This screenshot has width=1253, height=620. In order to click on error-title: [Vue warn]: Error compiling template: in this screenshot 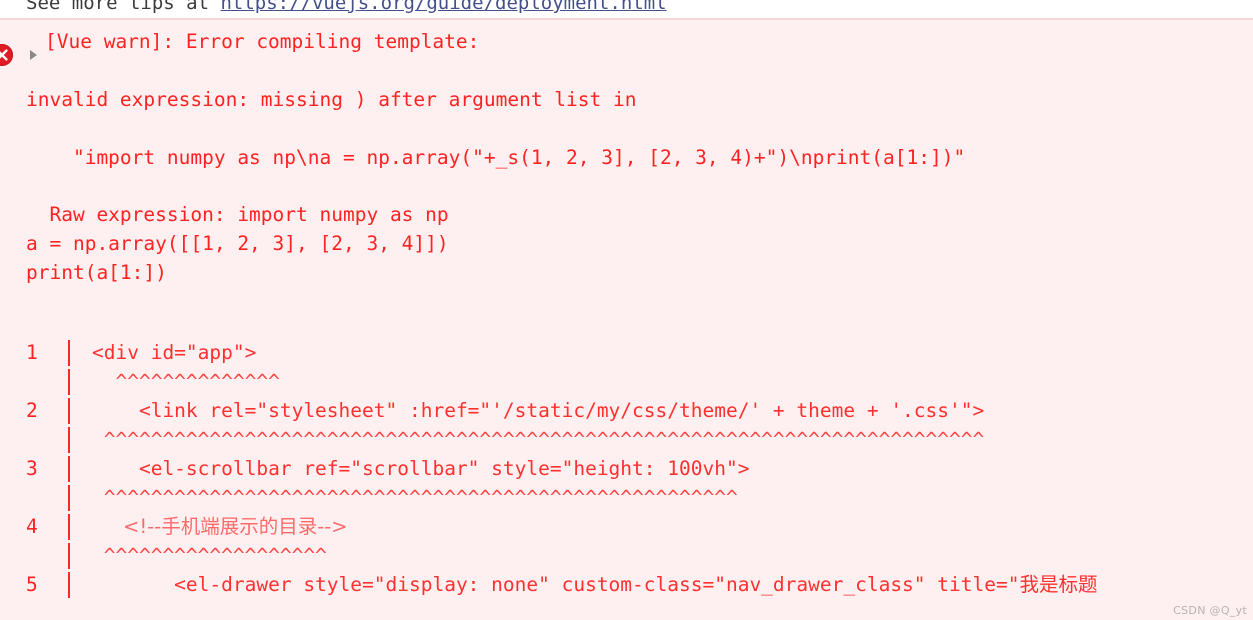, I will do `click(262, 41)`.